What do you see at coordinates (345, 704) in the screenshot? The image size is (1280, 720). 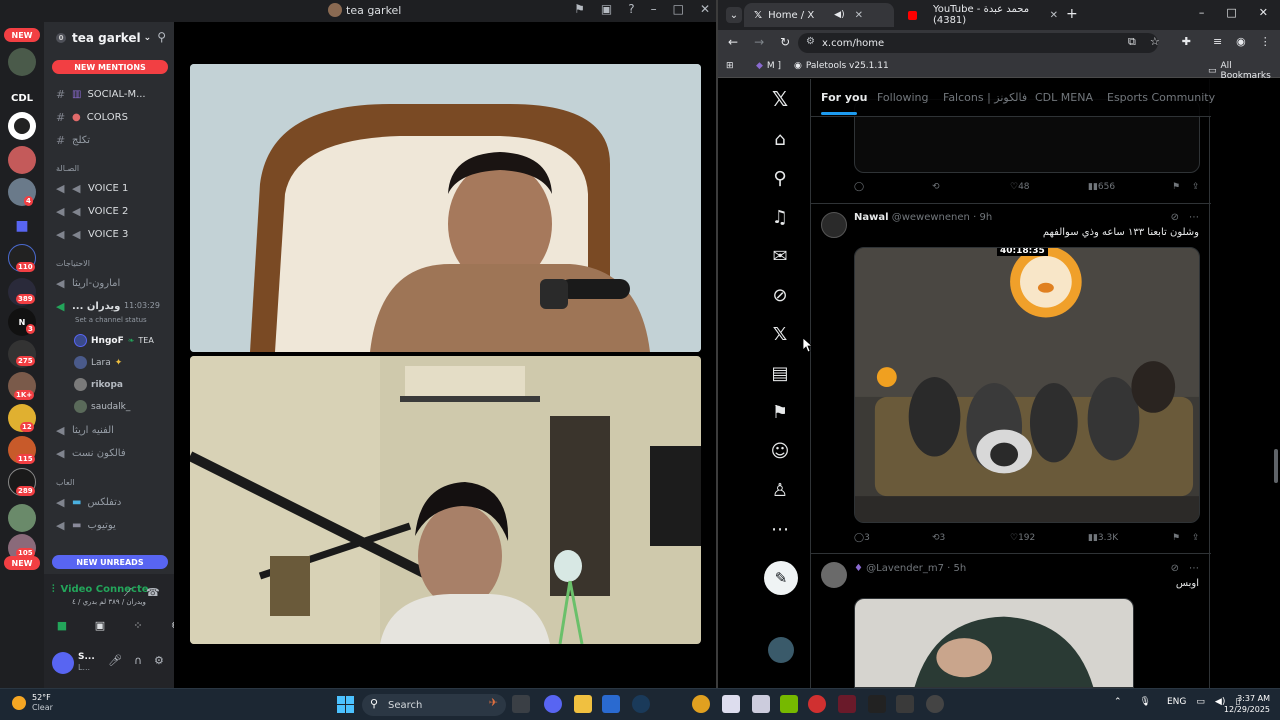 I see `start-button` at bounding box center [345, 704].